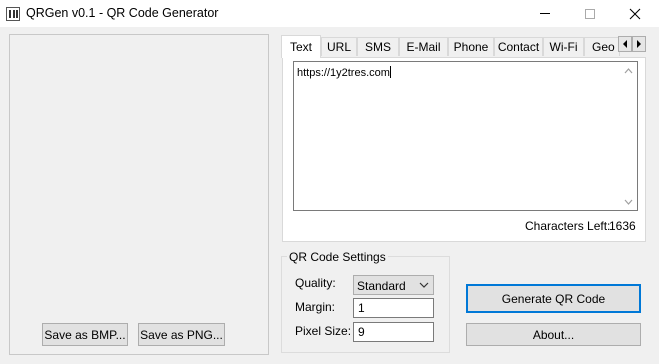 The image size is (659, 364). What do you see at coordinates (122, 13) in the screenshot?
I see `window-title: QRGen v0.1 - QR Code Generator` at bounding box center [122, 13].